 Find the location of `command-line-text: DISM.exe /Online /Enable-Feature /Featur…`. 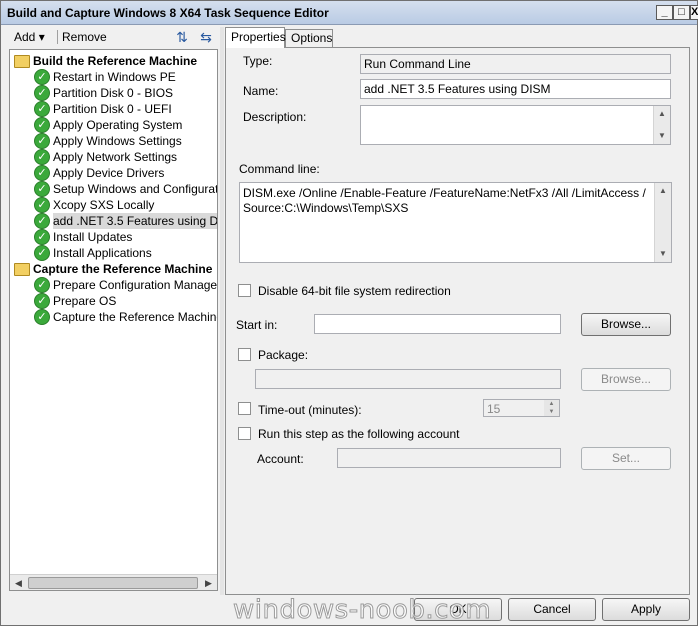

command-line-text: DISM.exe /Online /Enable-Feature /Featur… is located at coordinates (444, 200).